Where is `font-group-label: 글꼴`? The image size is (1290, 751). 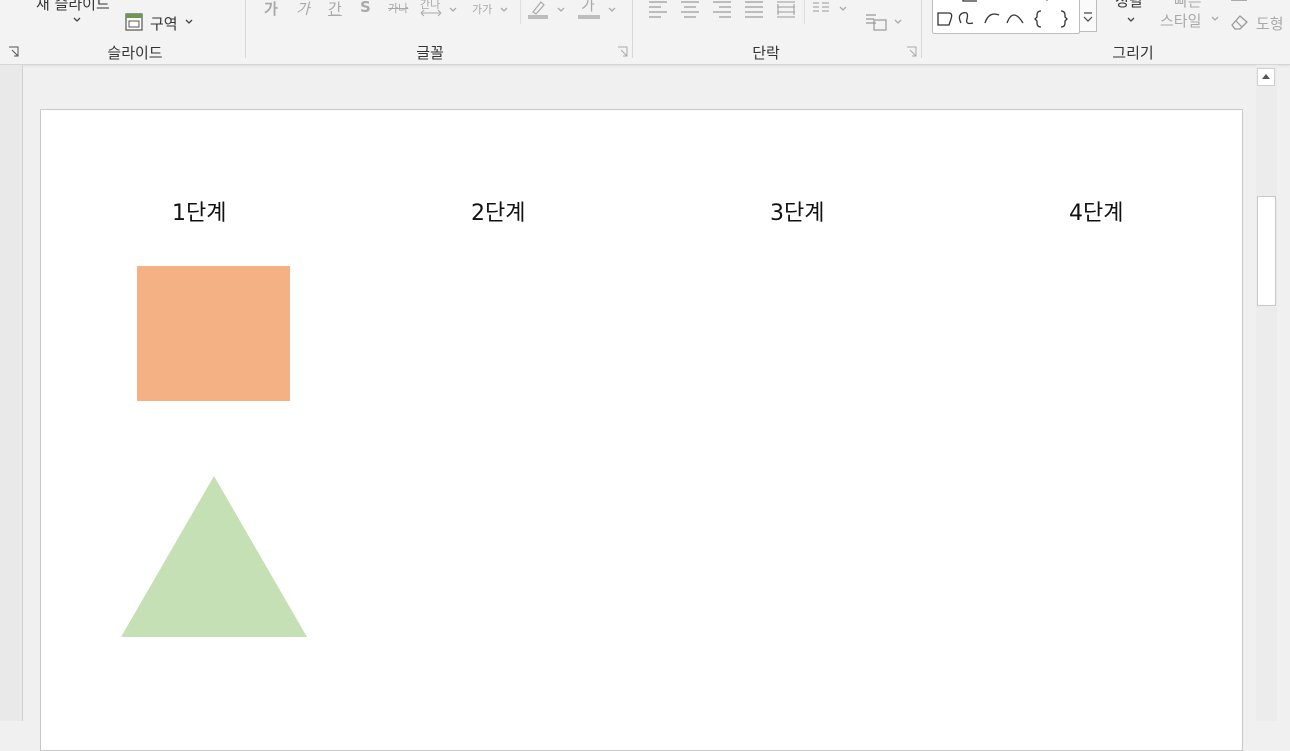
font-group-label: 글꼴 is located at coordinates (430, 53).